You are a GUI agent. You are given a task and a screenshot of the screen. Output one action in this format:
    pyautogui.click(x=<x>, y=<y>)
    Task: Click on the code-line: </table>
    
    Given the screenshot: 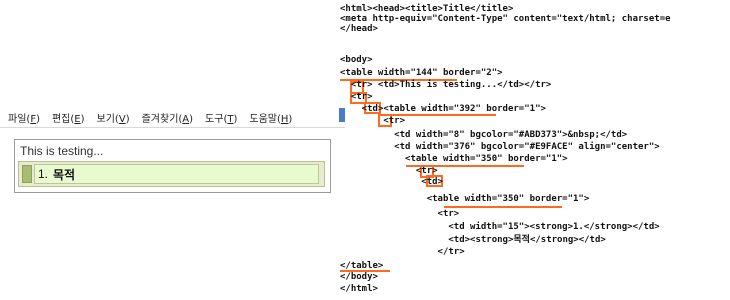 What is the action you would take?
    pyautogui.click(x=362, y=266)
    